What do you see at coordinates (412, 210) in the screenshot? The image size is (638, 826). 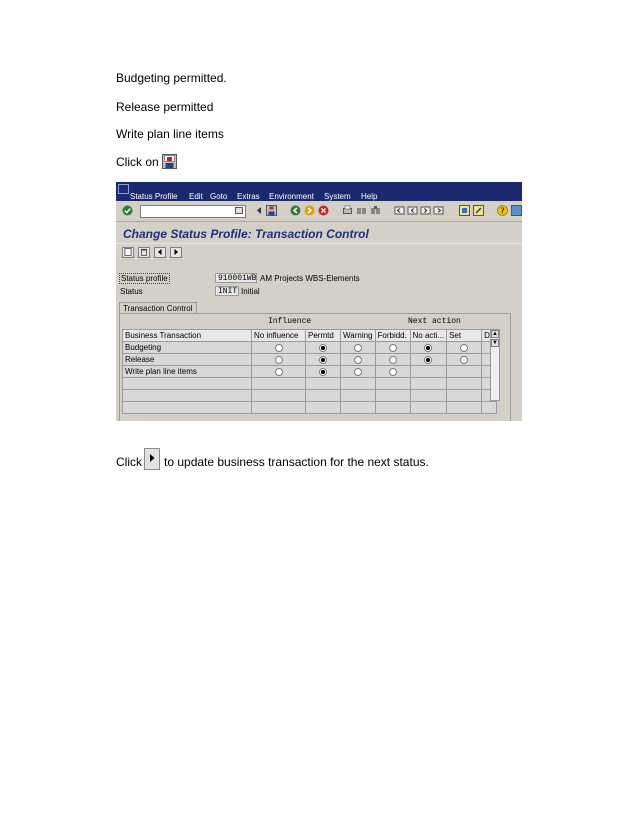 I see `previous-page-icon` at bounding box center [412, 210].